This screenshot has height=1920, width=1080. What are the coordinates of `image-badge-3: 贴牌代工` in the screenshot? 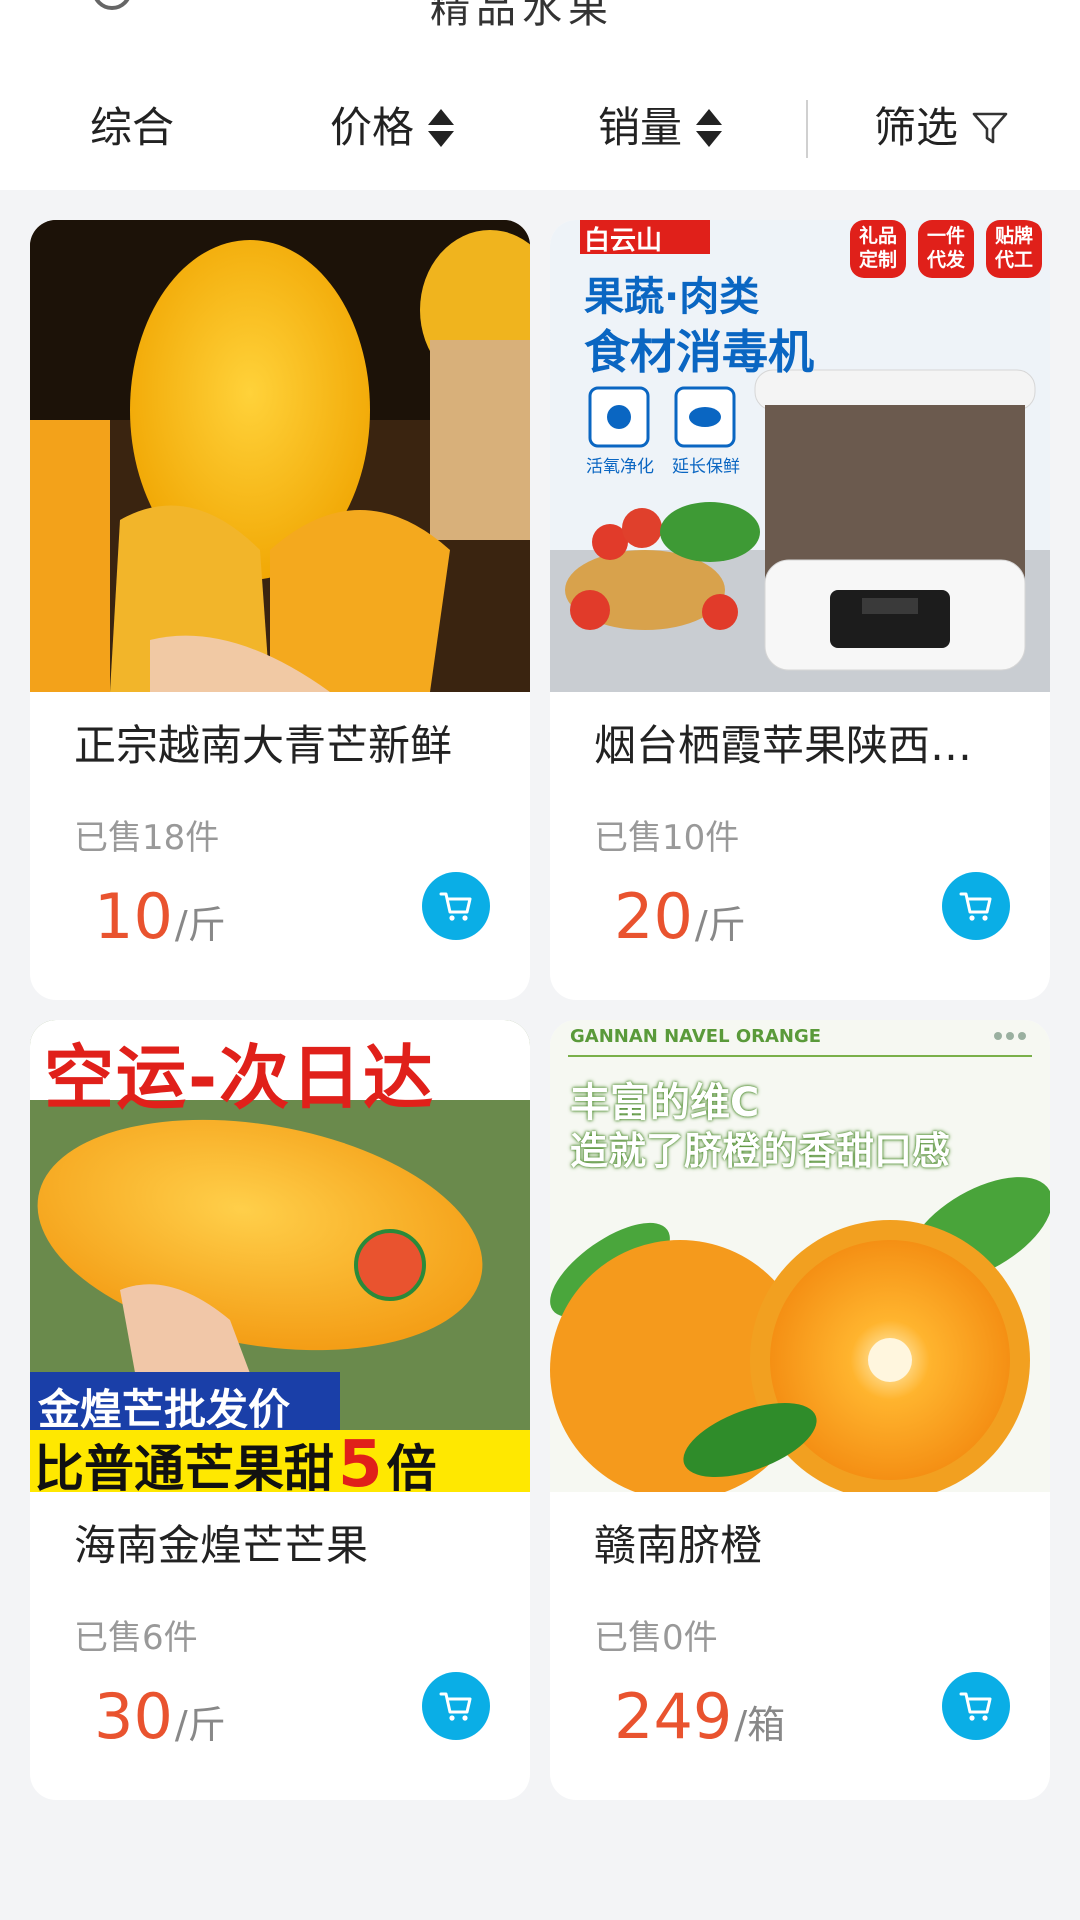 It's located at (1013, 248).